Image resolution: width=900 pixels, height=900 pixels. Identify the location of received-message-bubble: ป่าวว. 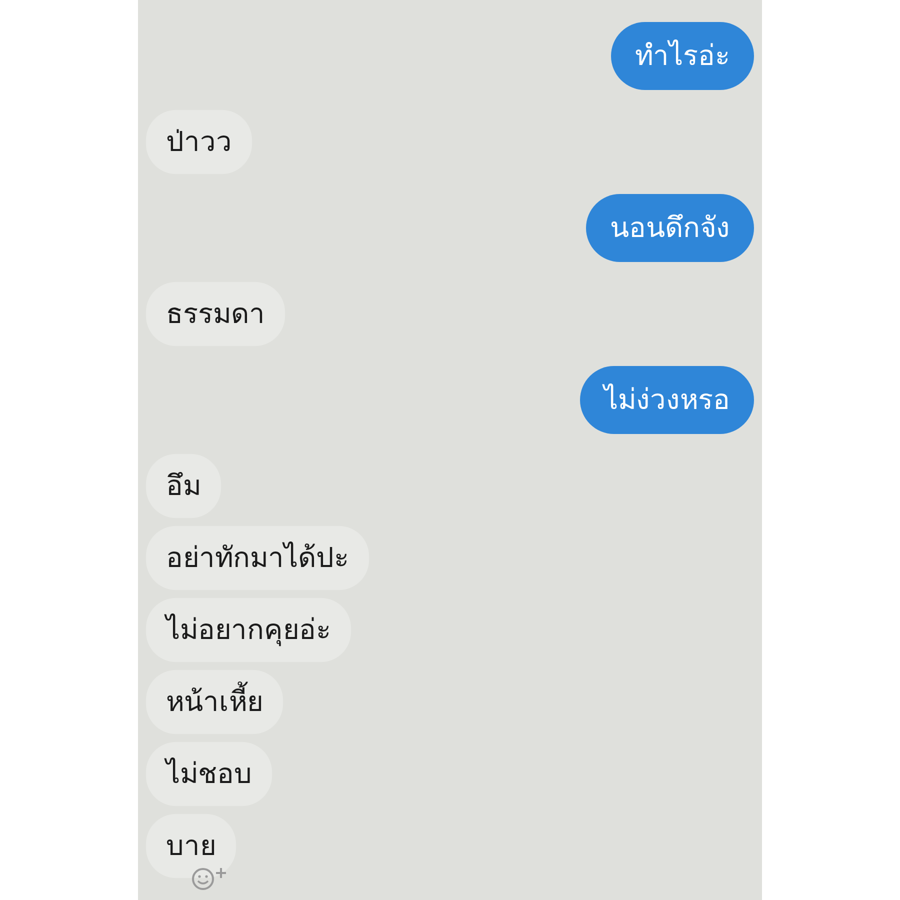
(199, 142).